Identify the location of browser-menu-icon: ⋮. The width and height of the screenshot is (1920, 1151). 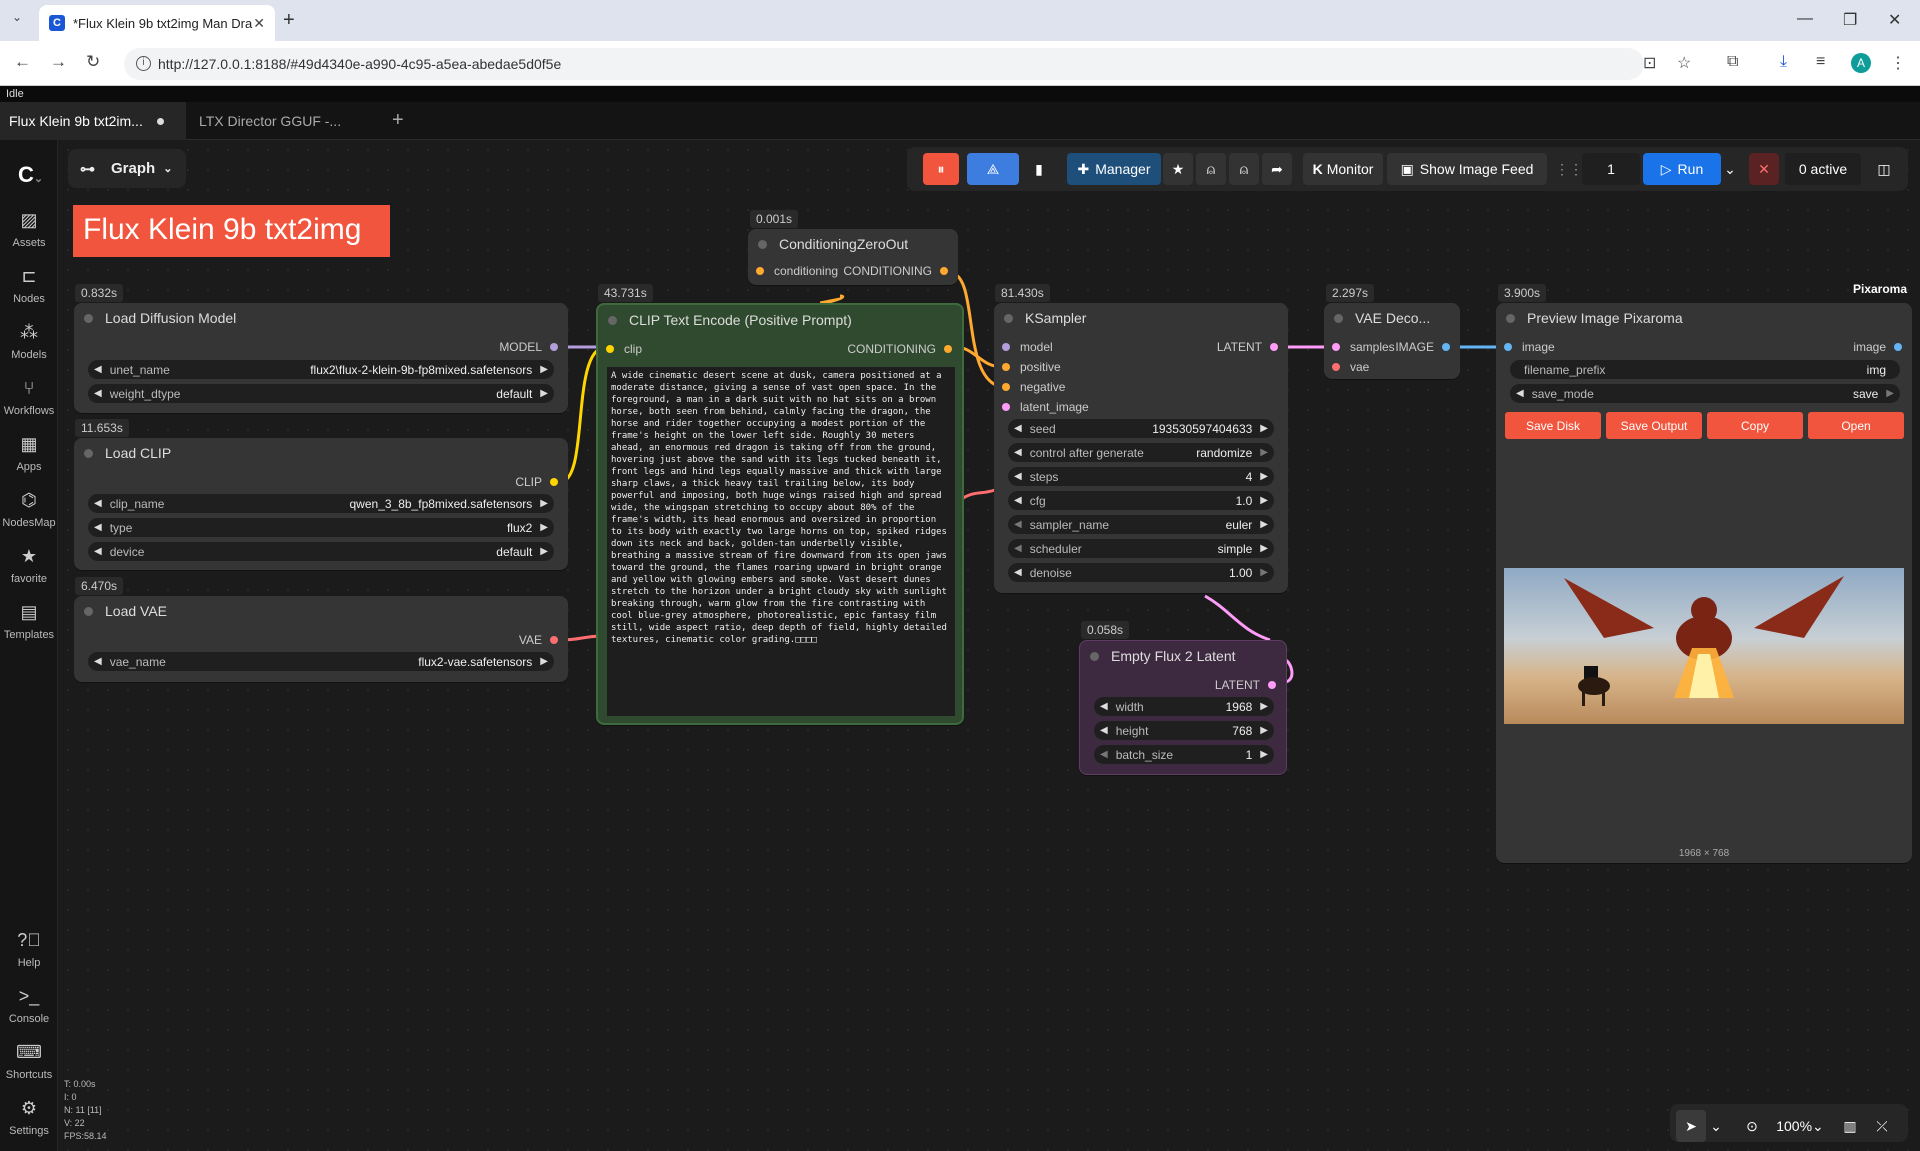
(1898, 63).